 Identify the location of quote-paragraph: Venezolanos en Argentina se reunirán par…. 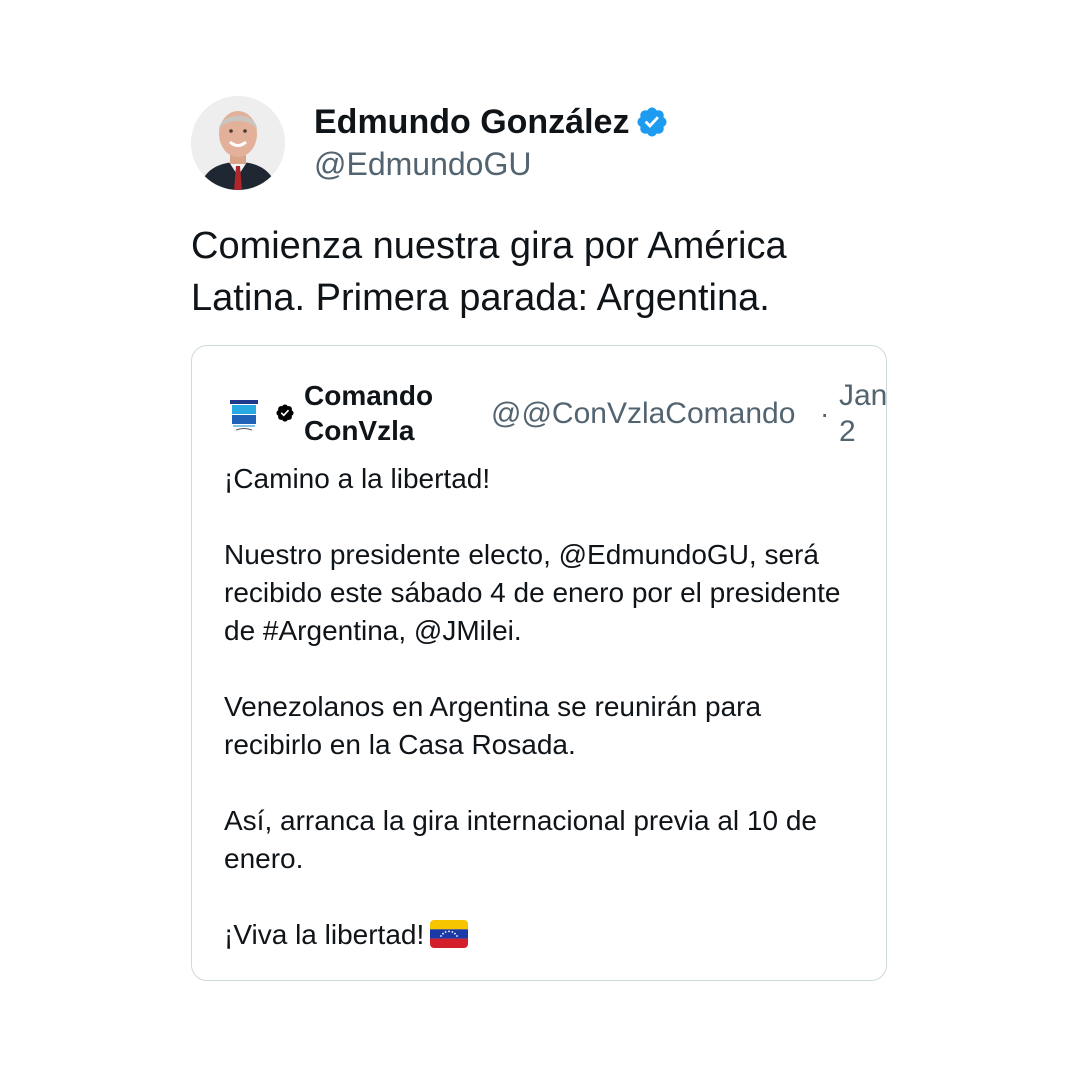
(493, 725).